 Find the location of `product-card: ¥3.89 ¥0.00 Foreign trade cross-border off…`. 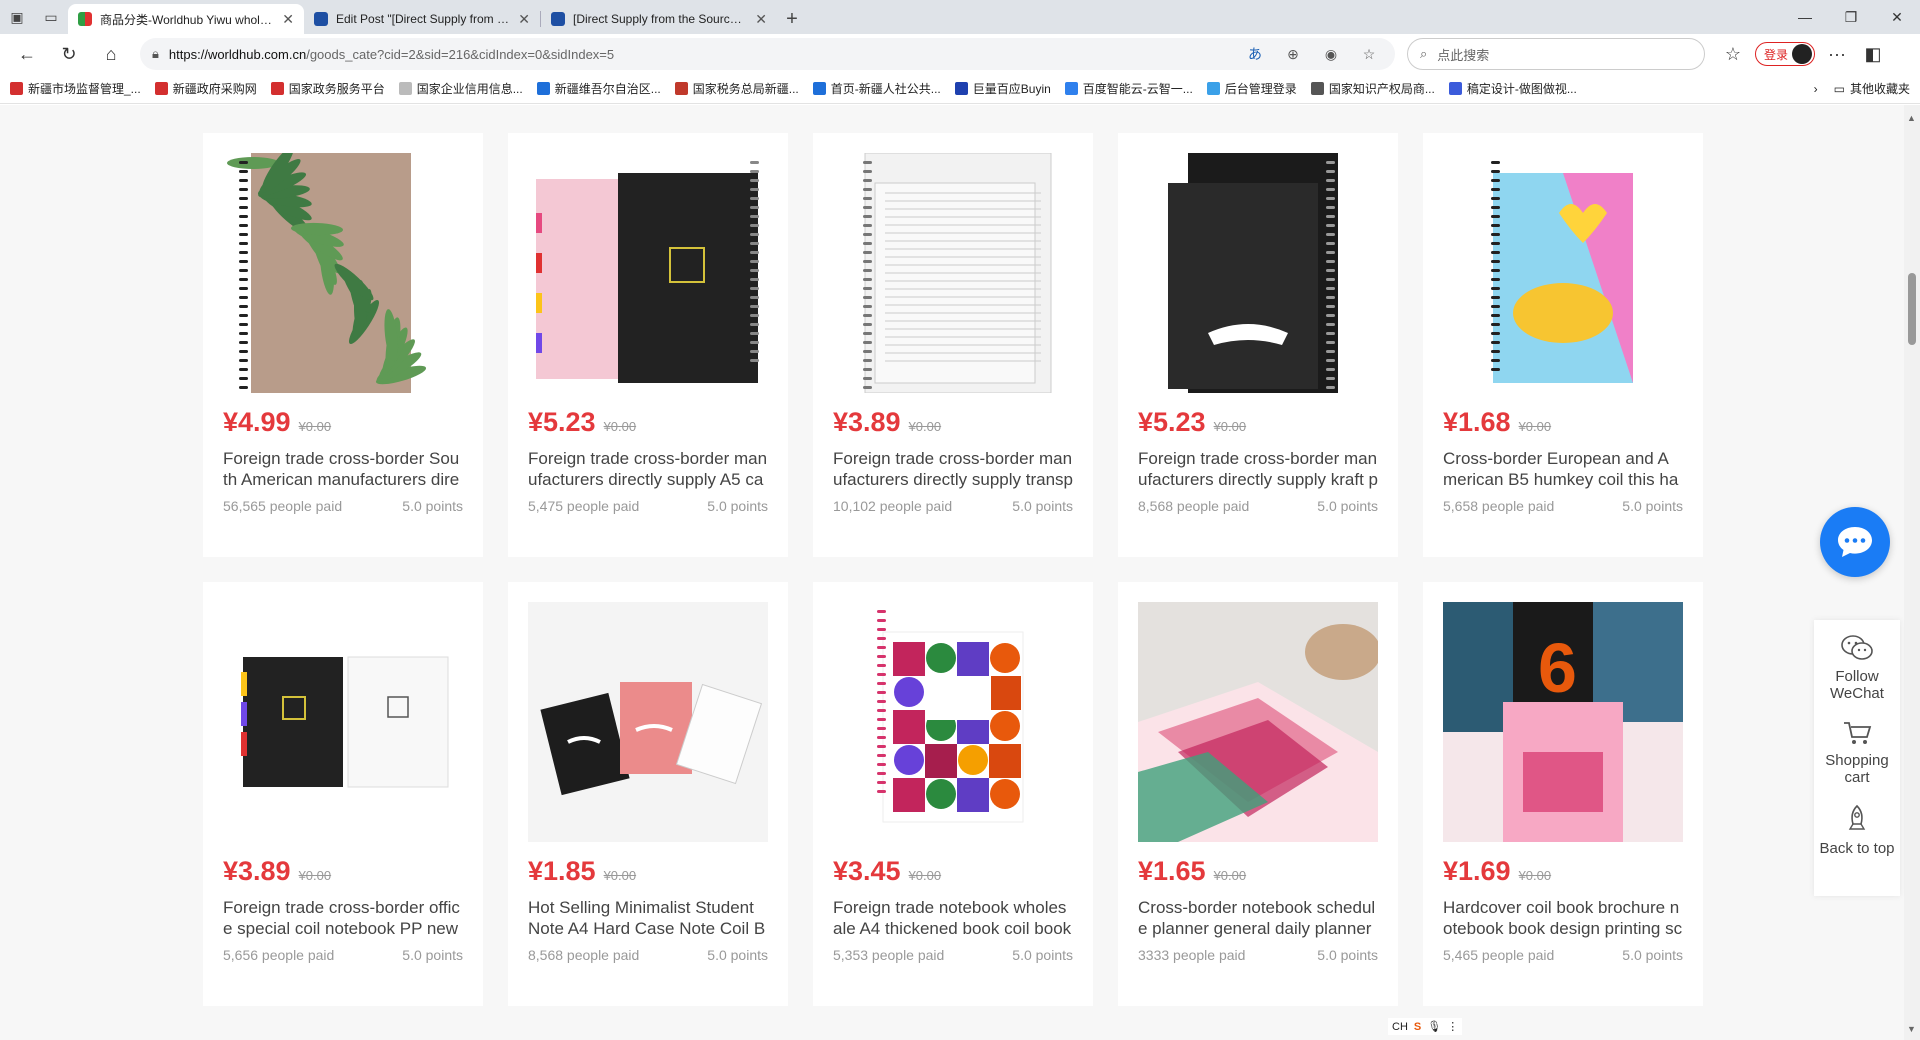

product-card: ¥3.89 ¥0.00 Foreign trade cross-border off… is located at coordinates (343, 794).